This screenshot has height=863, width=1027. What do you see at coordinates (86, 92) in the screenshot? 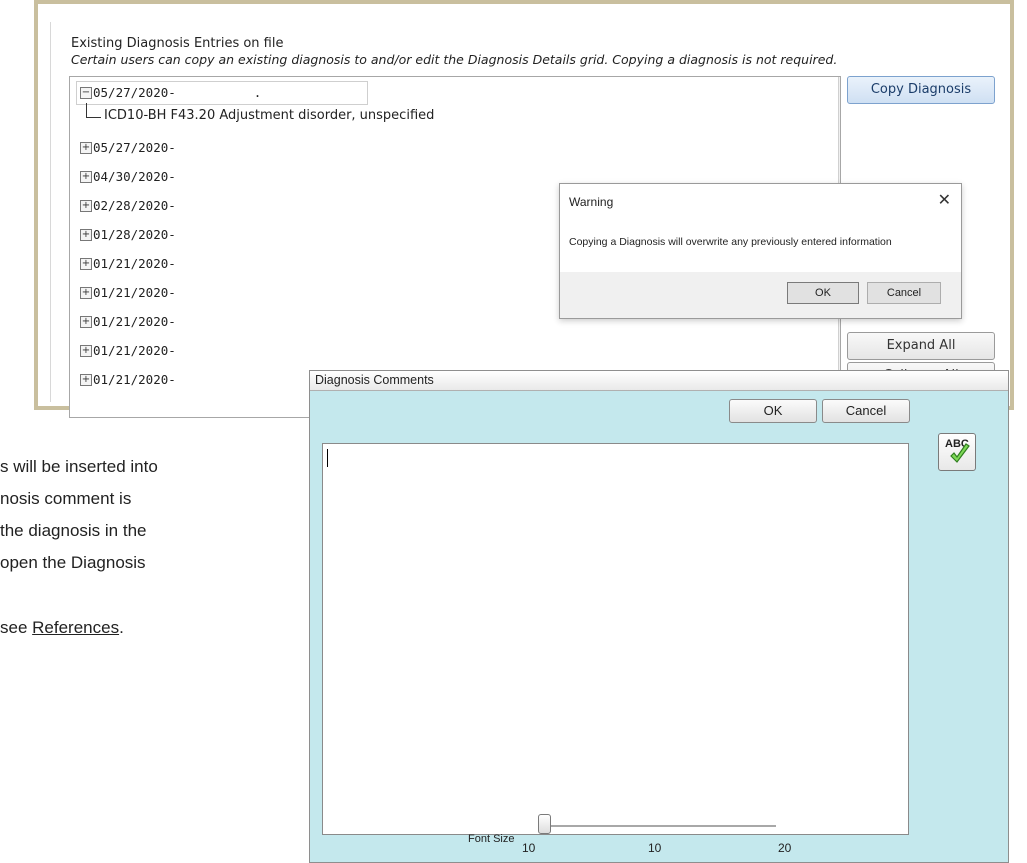
I see `collapse-icon: −` at bounding box center [86, 92].